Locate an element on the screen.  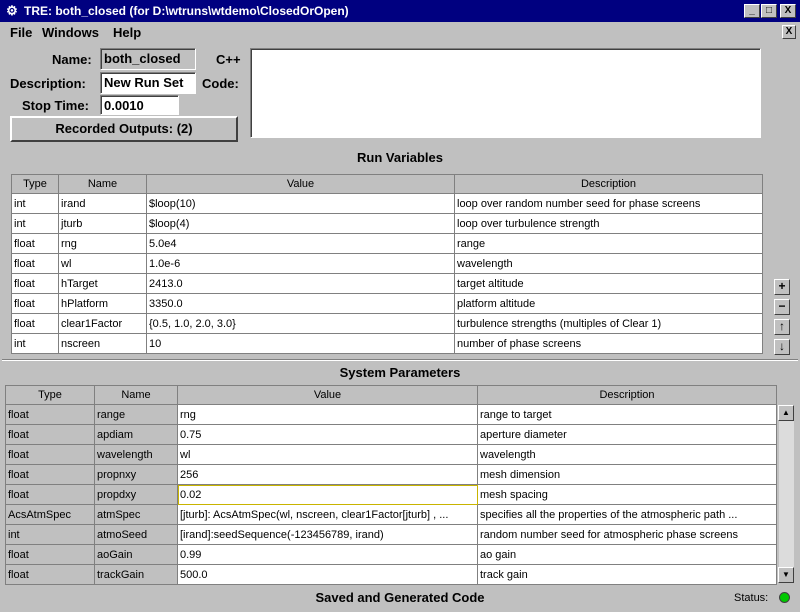
recorded-outputs-button: Recorded Outputs: (2) is located at coordinates (124, 129).